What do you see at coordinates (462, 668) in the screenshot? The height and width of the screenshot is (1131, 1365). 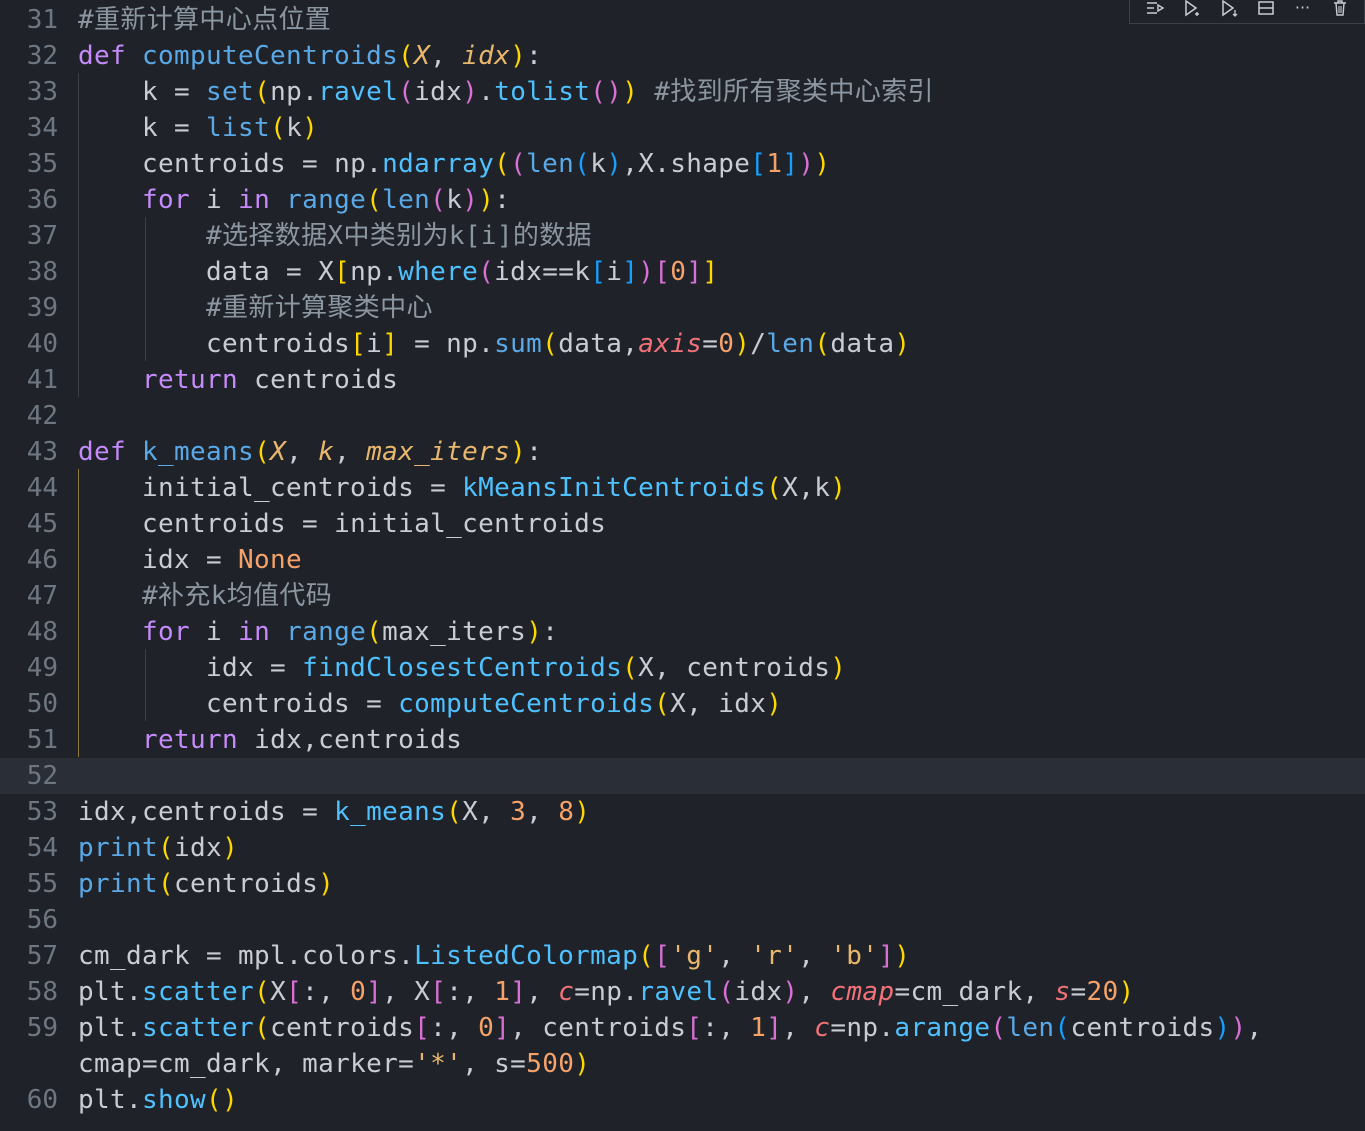 I see `code-text: idx = findClosestCentroids(X, centroids)` at bounding box center [462, 668].